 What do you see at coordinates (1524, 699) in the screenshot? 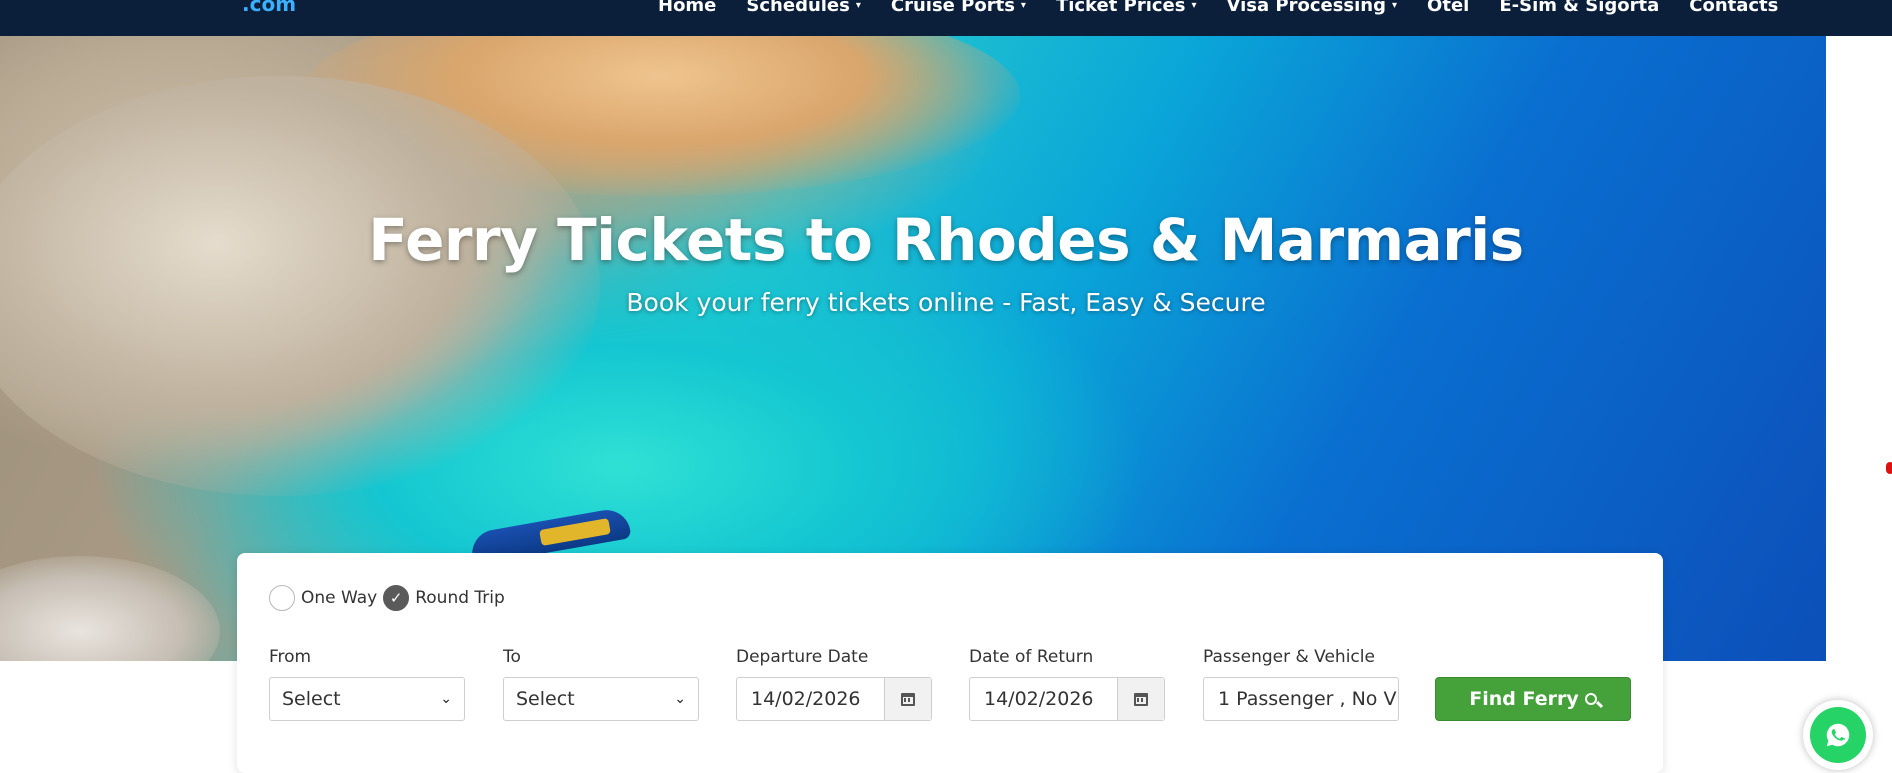
I see `find-ferry-label: Find Ferry` at bounding box center [1524, 699].